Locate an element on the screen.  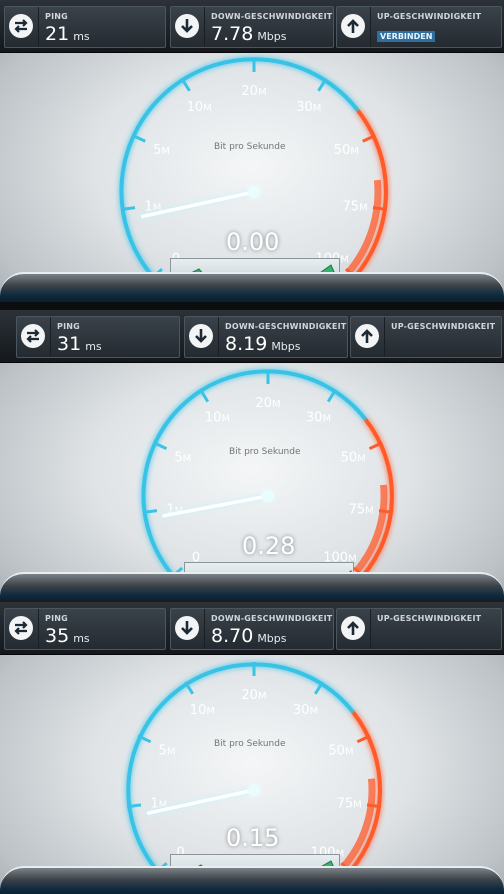
ping-value: 35 ms is located at coordinates (67, 636).